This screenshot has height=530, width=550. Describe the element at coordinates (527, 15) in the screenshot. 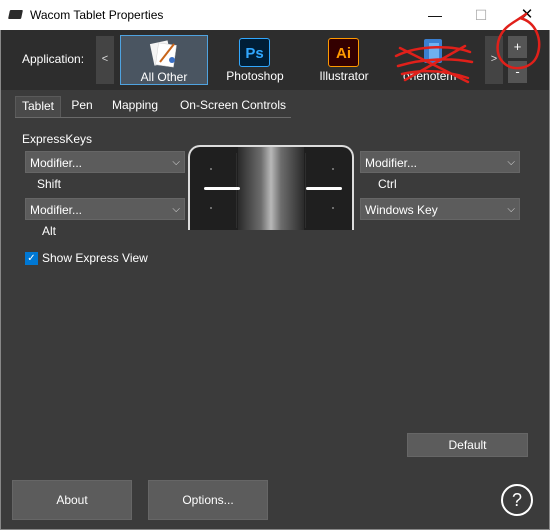

I see `close-button: ✕` at that location.